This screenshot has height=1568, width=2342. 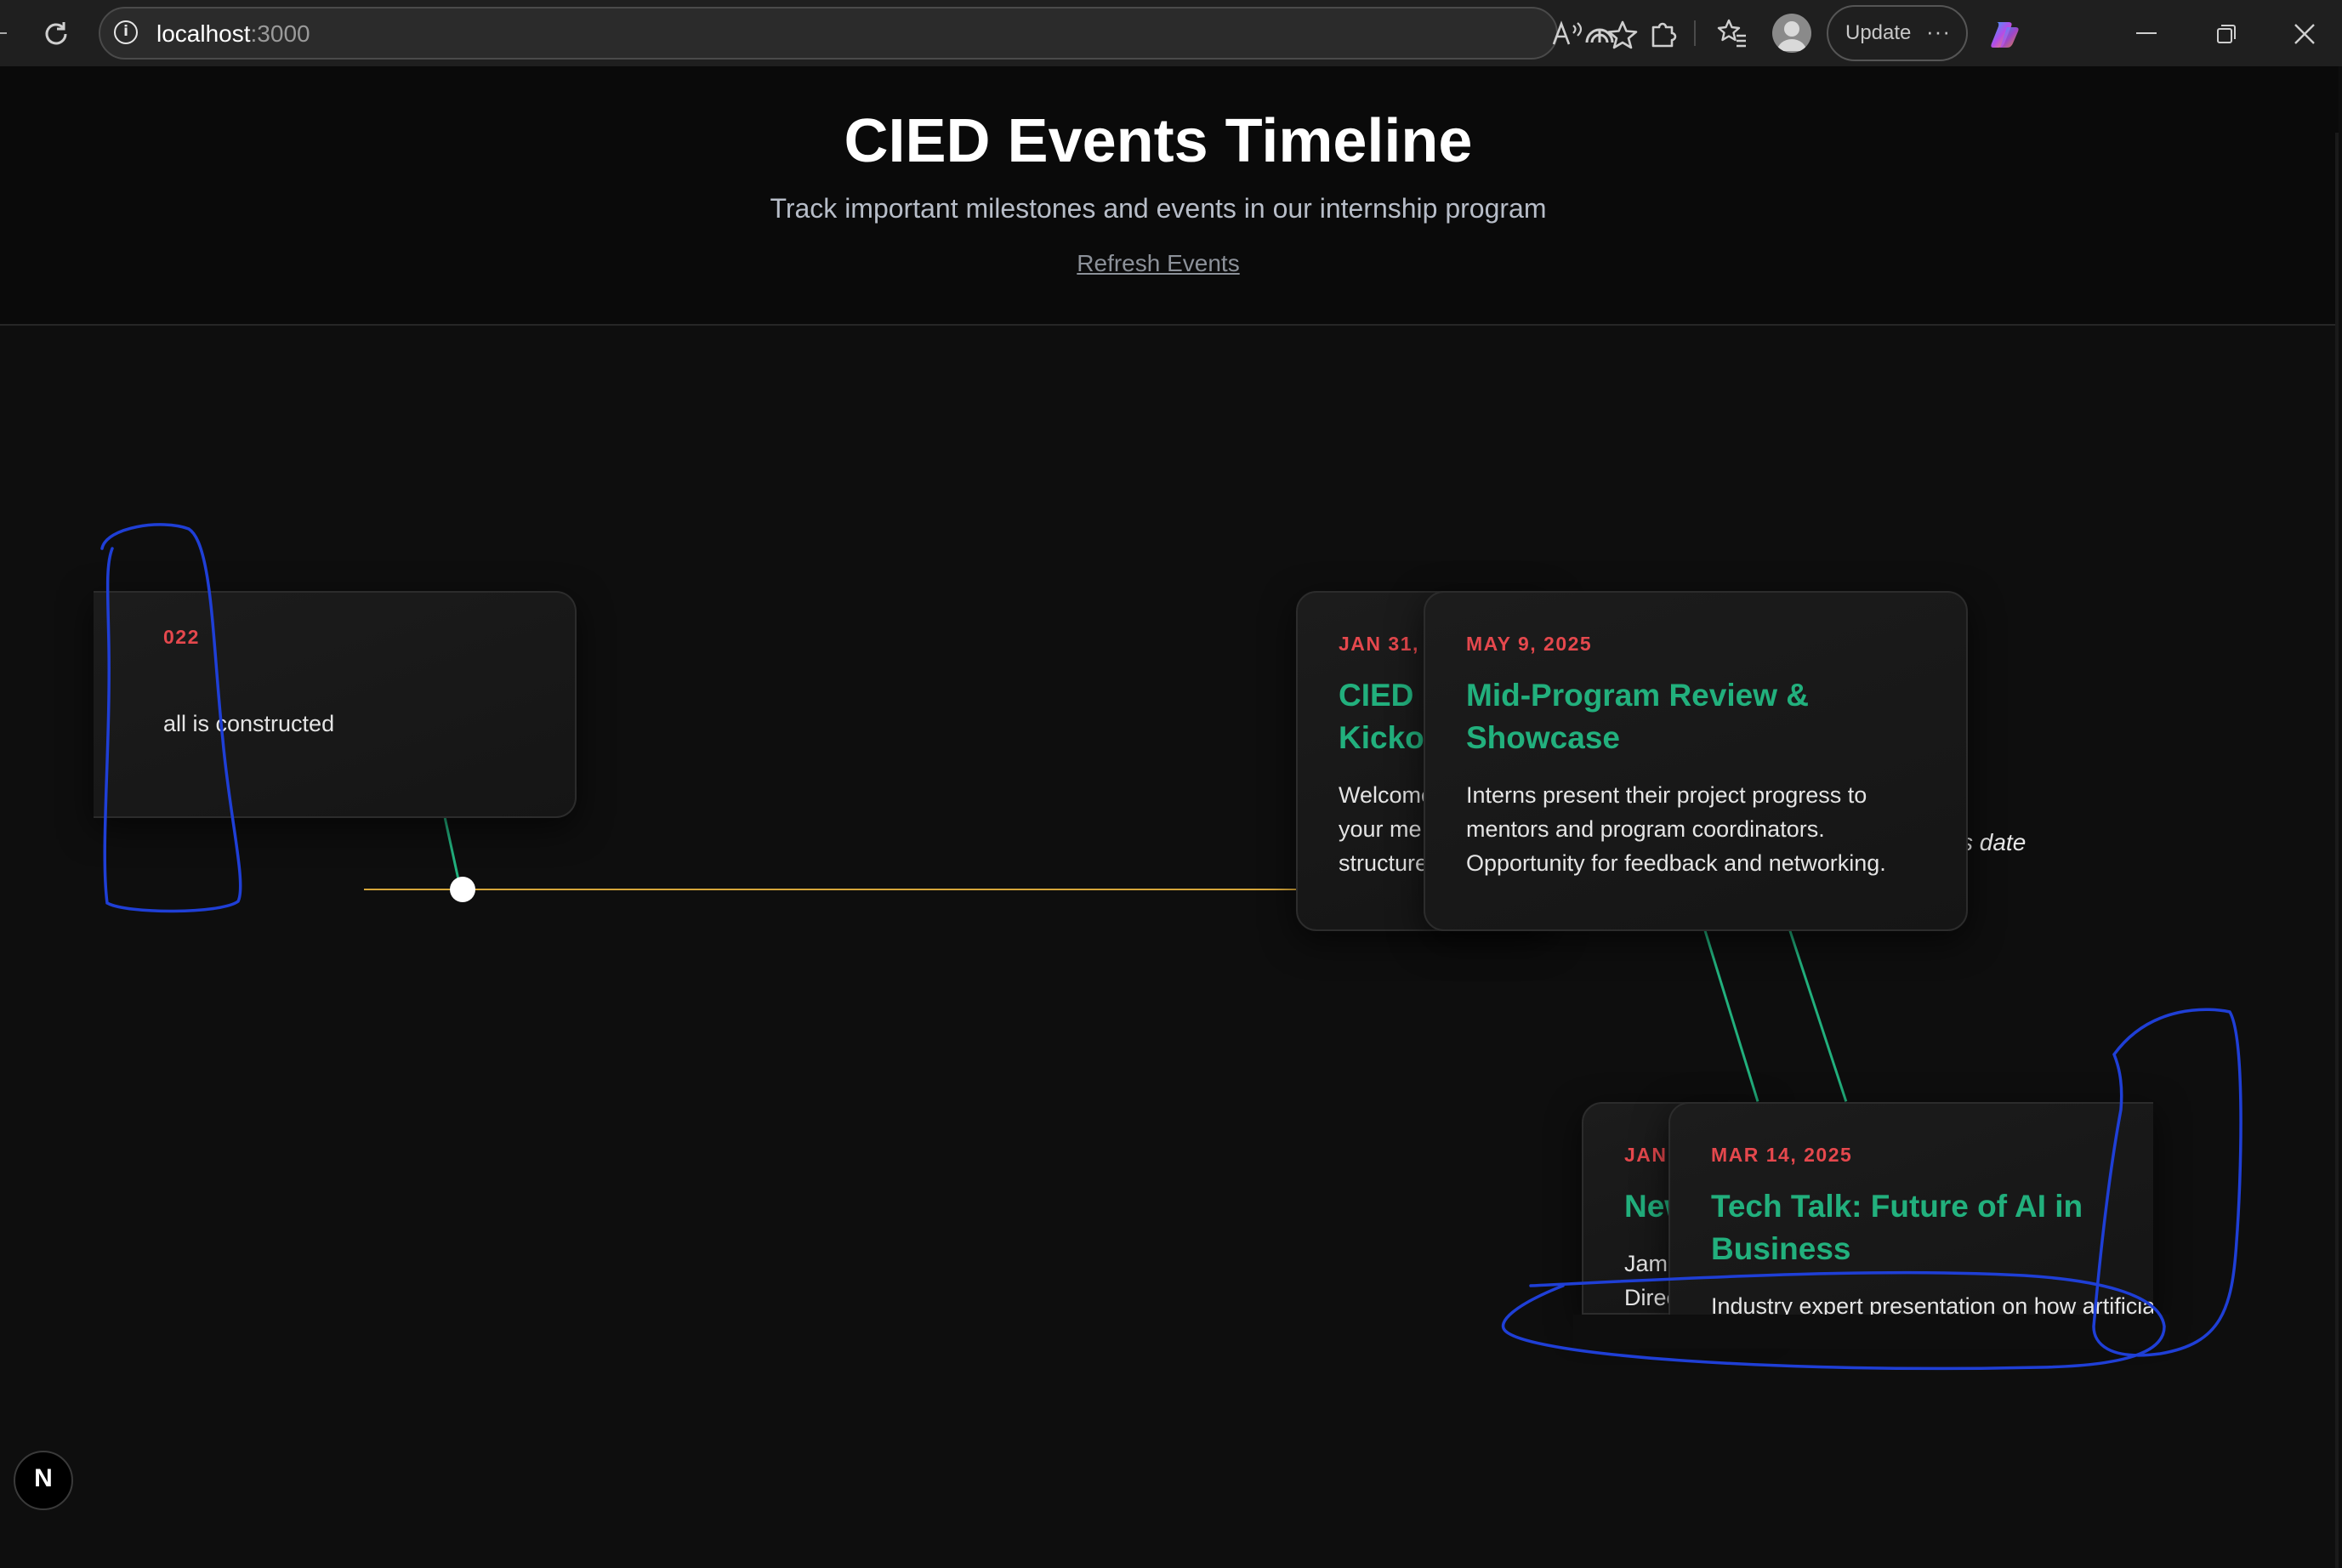 What do you see at coordinates (462, 889) in the screenshot?
I see `timeline-marker` at bounding box center [462, 889].